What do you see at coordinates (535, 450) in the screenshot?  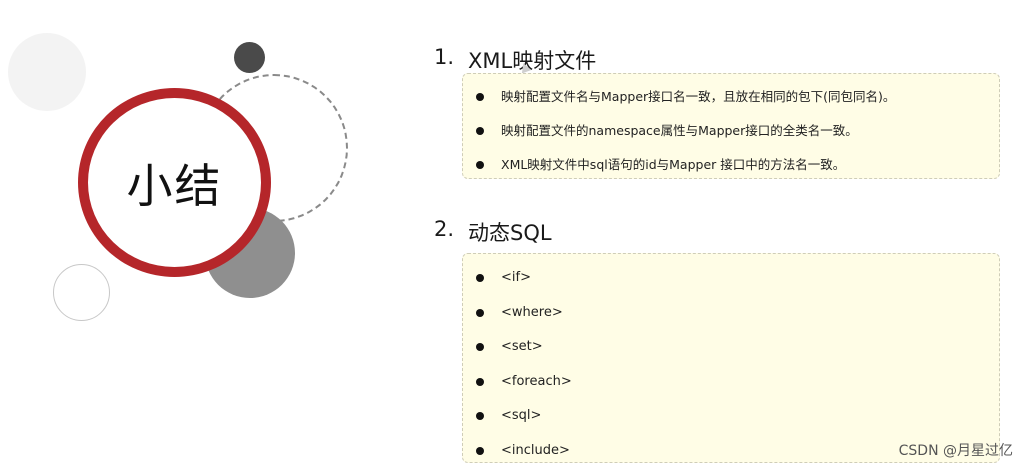 I see `list-item-text: <include>` at bounding box center [535, 450].